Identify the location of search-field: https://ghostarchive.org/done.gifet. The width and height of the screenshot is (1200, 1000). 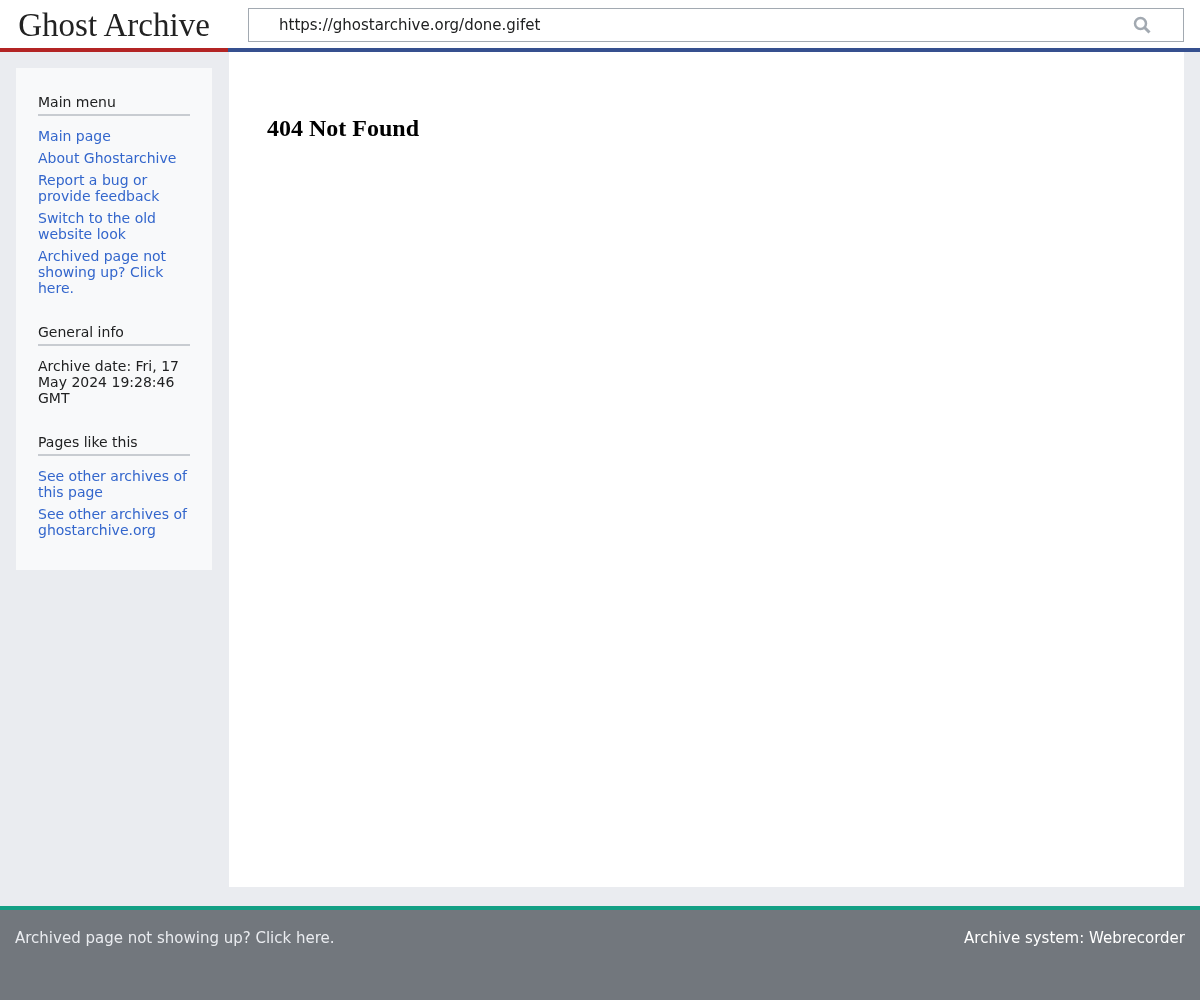
(716, 25).